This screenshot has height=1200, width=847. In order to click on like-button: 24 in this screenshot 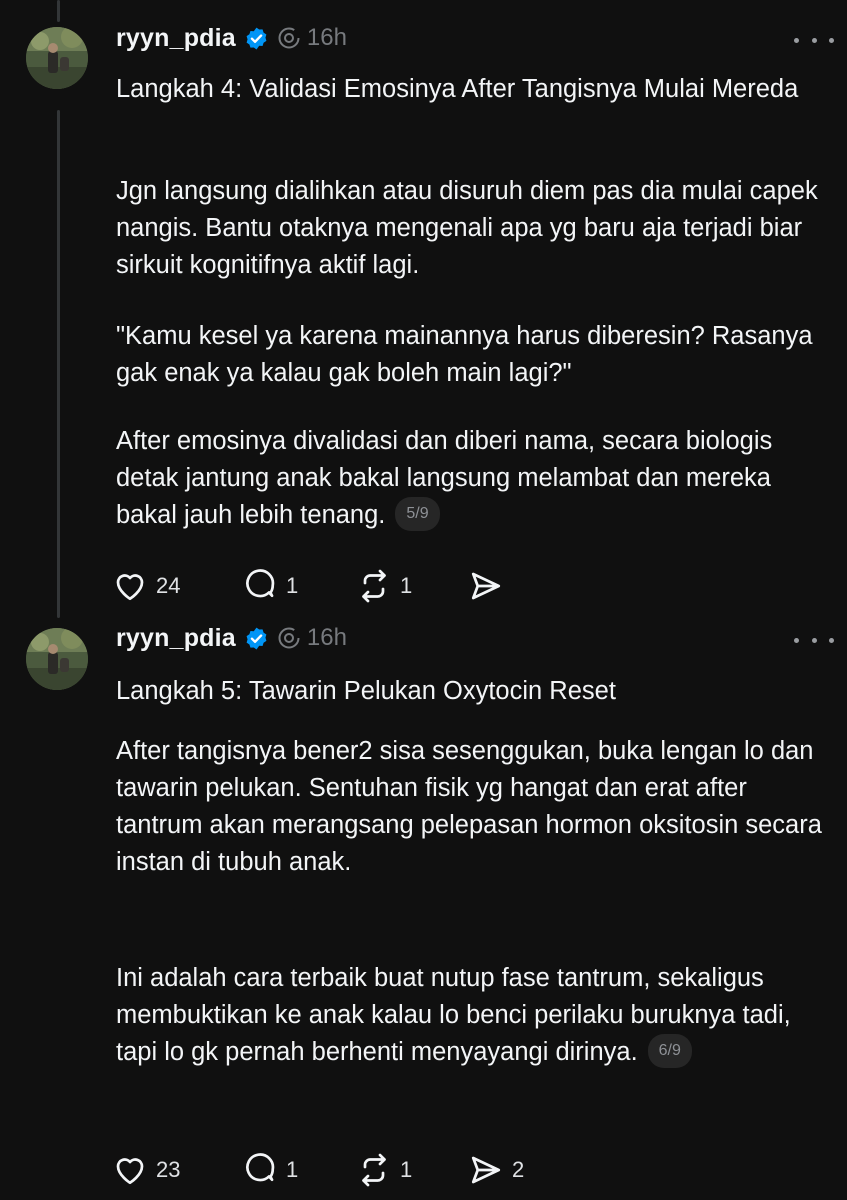, I will do `click(146, 586)`.